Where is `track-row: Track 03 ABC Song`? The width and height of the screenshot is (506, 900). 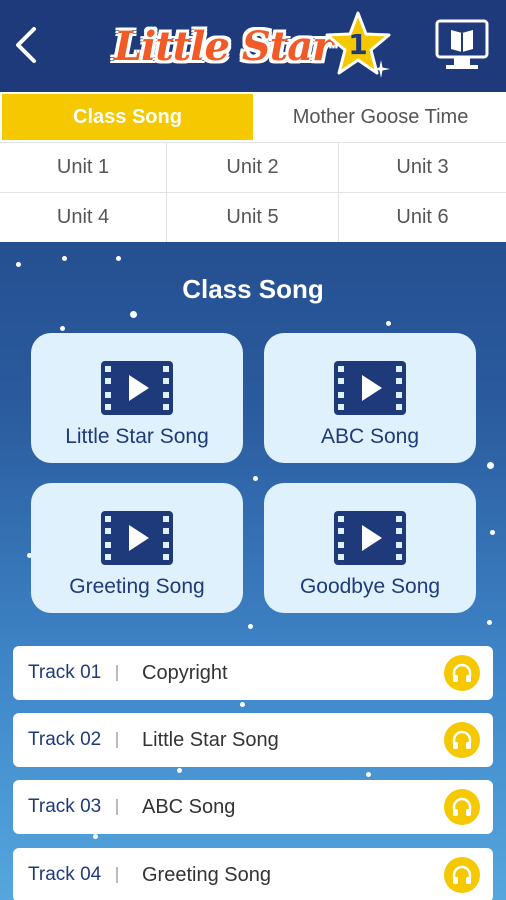
track-row: Track 03 ABC Song is located at coordinates (253, 807).